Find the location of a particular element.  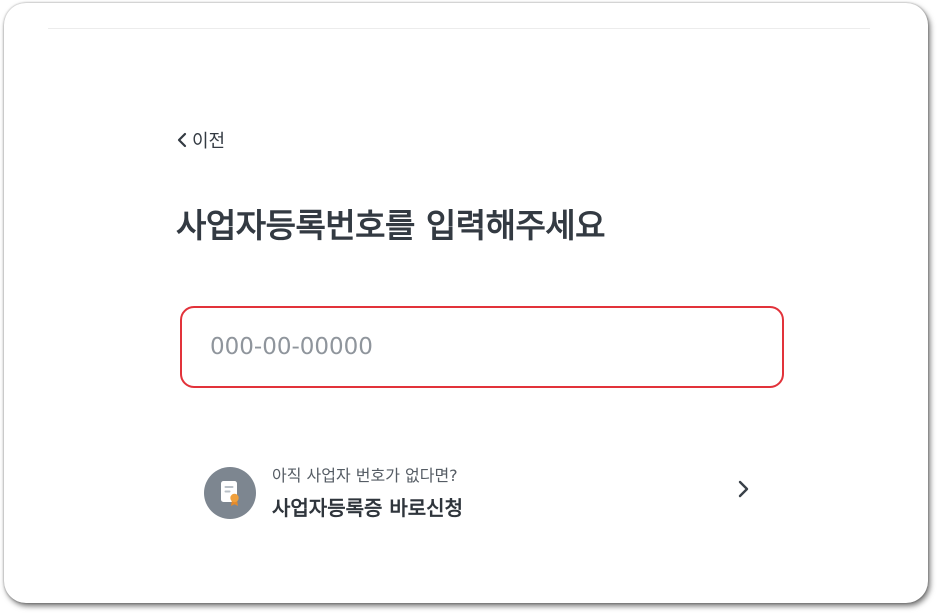

chevron-right-icon is located at coordinates (743, 491).